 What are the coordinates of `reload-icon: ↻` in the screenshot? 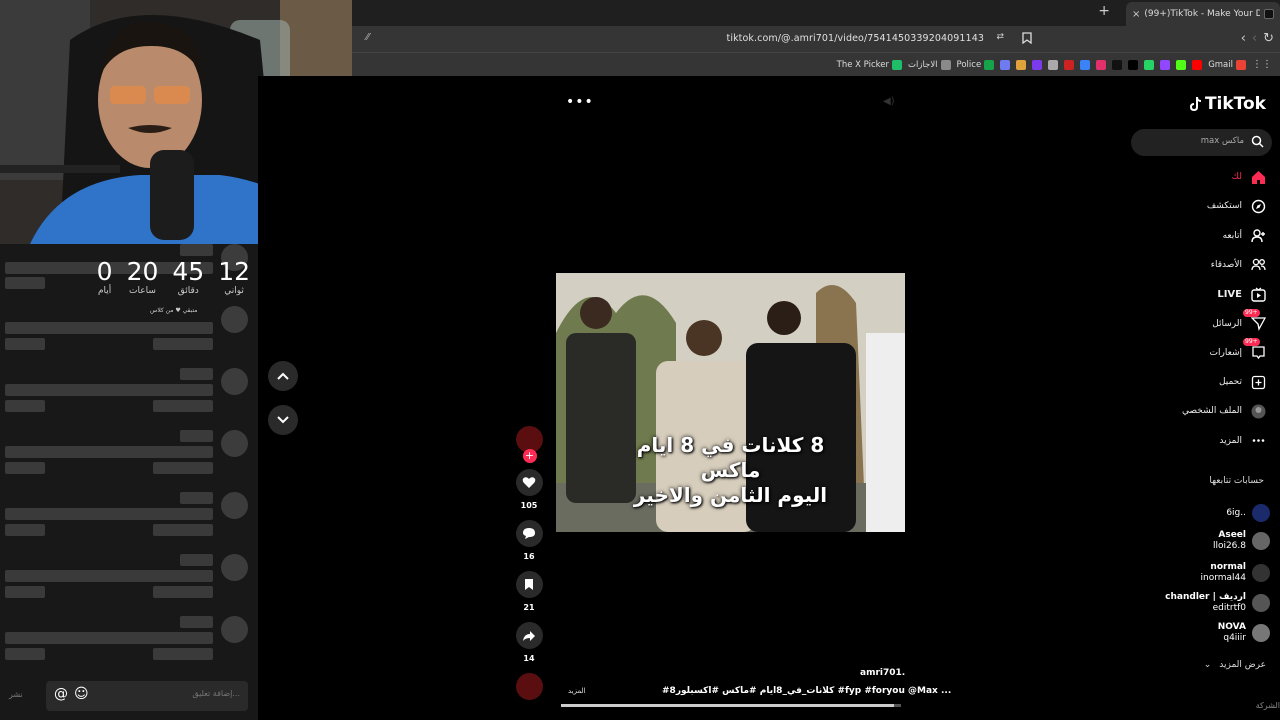 It's located at (1268, 38).